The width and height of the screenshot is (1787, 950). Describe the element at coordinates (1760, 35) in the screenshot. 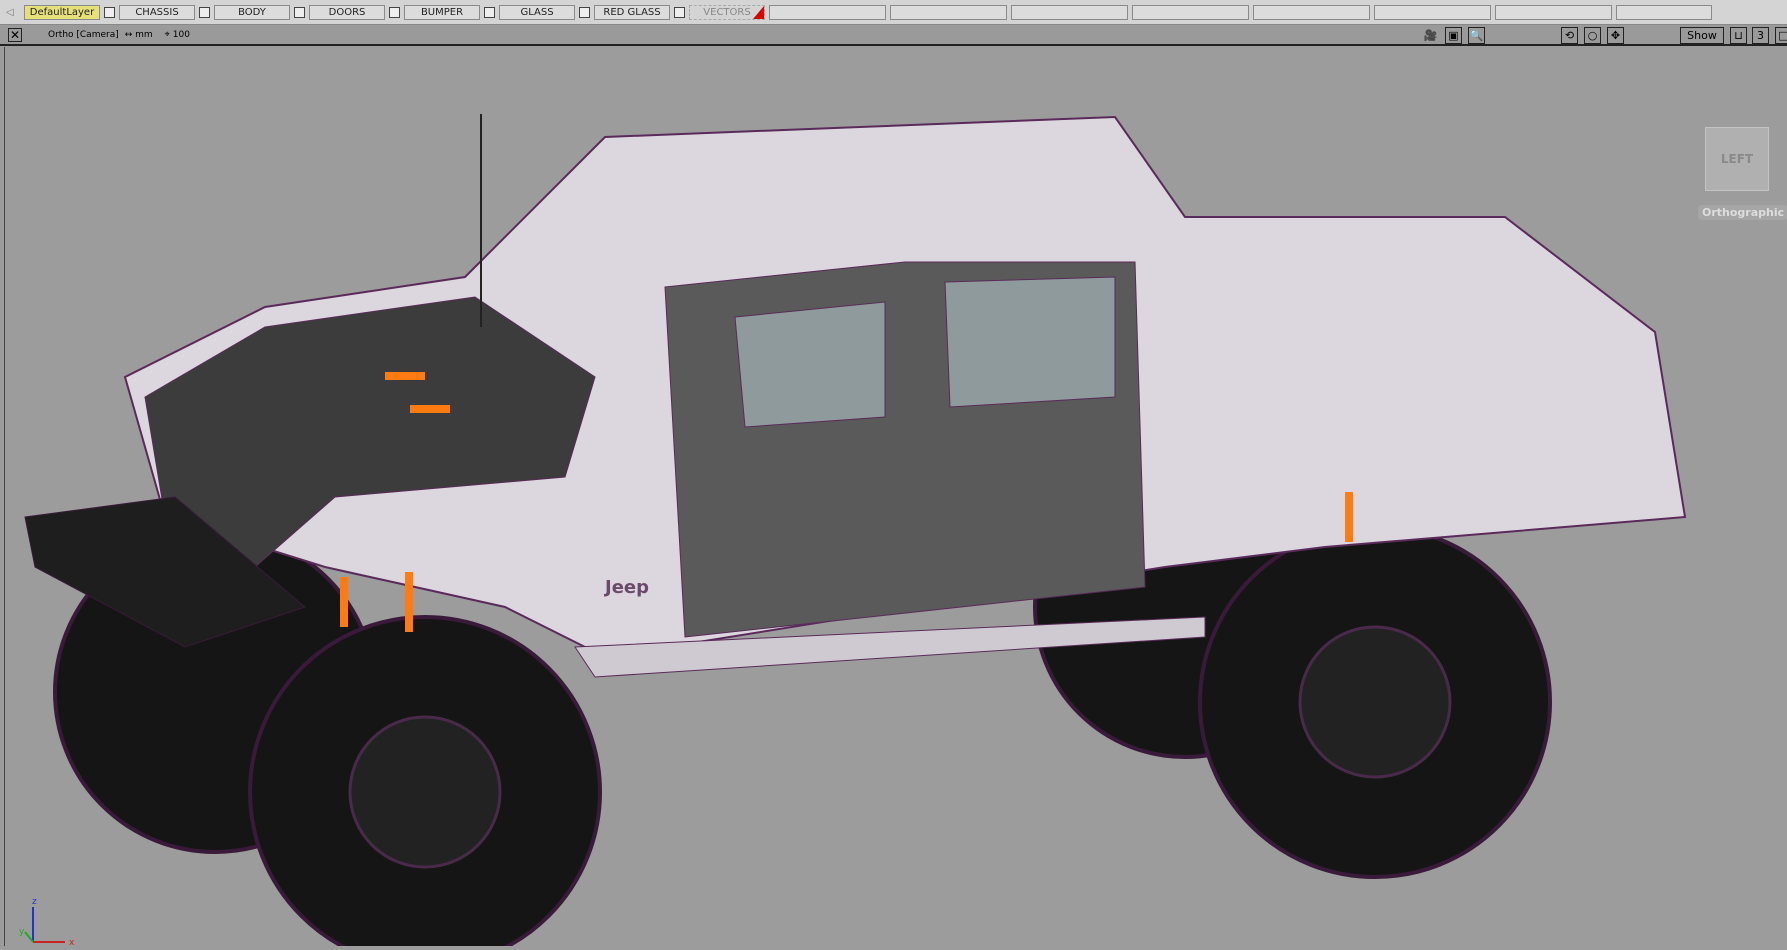

I see `view-count-button: 3` at that location.